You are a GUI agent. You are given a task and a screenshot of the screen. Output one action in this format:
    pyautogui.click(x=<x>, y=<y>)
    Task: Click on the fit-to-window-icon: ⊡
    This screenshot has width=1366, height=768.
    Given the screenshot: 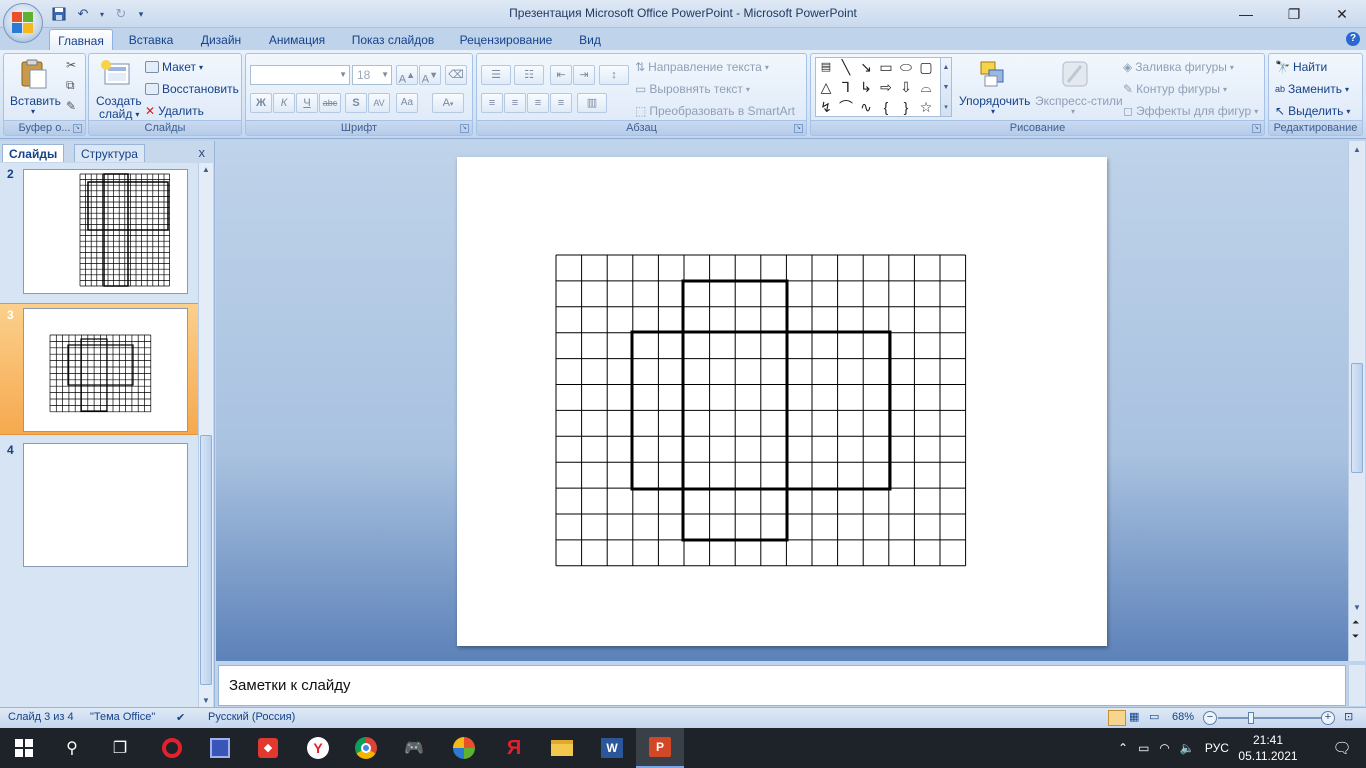 What is the action you would take?
    pyautogui.click(x=1348, y=716)
    